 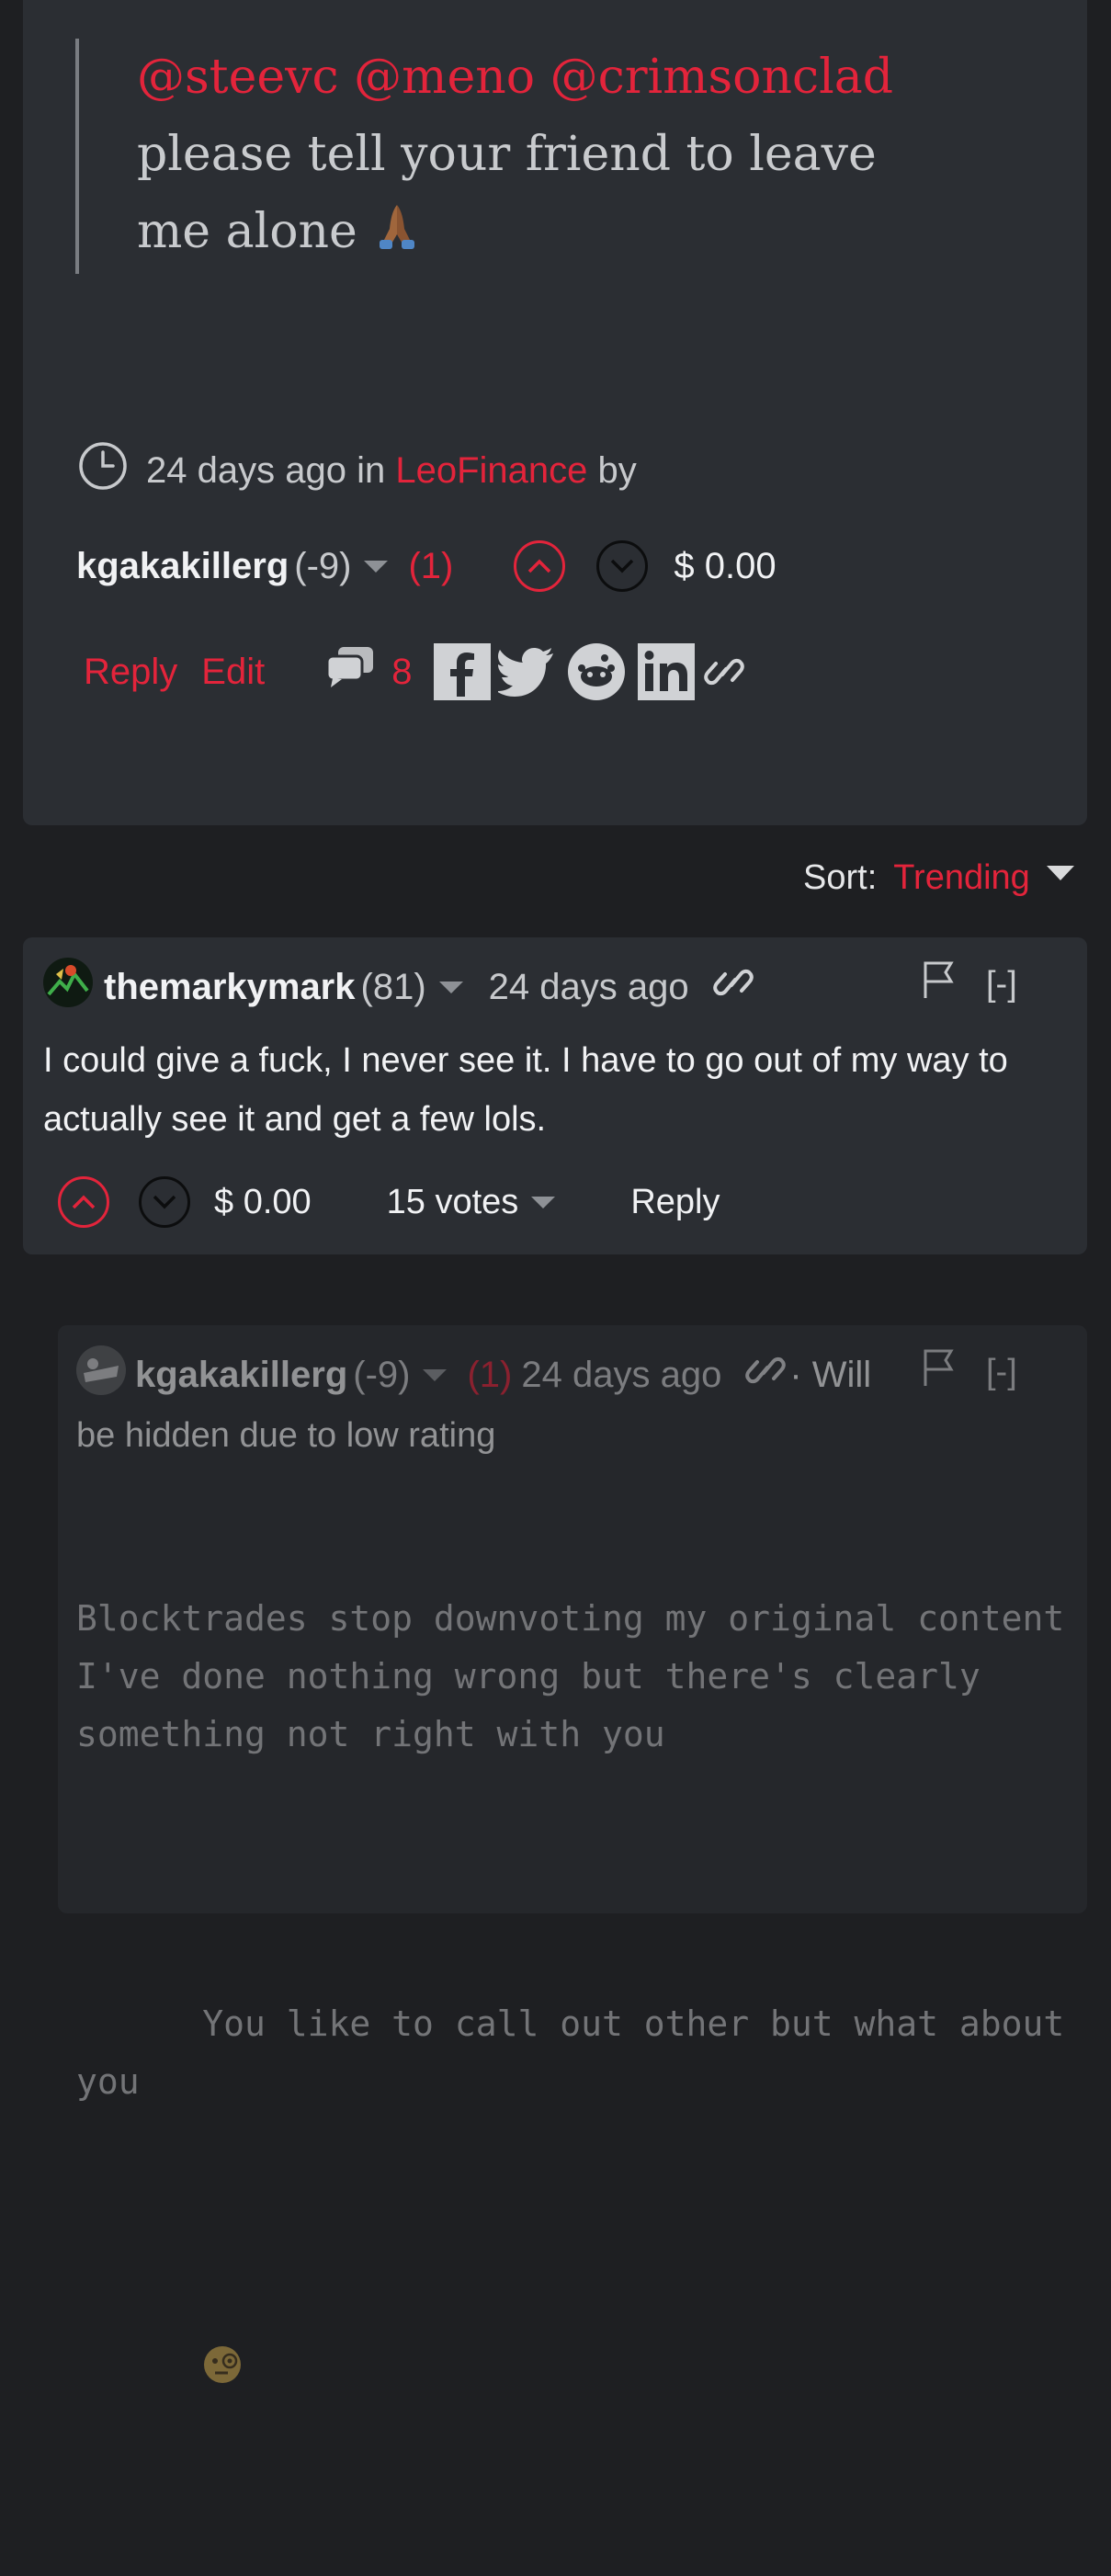 I want to click on edit-button: Edit, so click(x=233, y=672).